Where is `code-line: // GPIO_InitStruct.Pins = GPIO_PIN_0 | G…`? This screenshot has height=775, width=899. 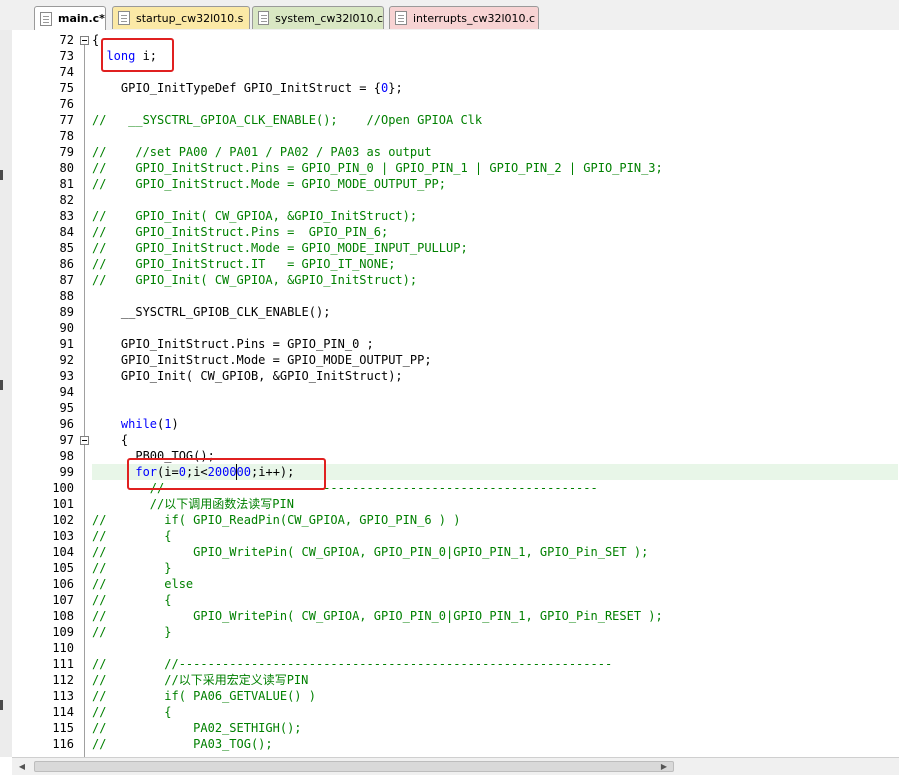
code-line: // GPIO_InitStruct.Pins = GPIO_PIN_0 | G… is located at coordinates (377, 168).